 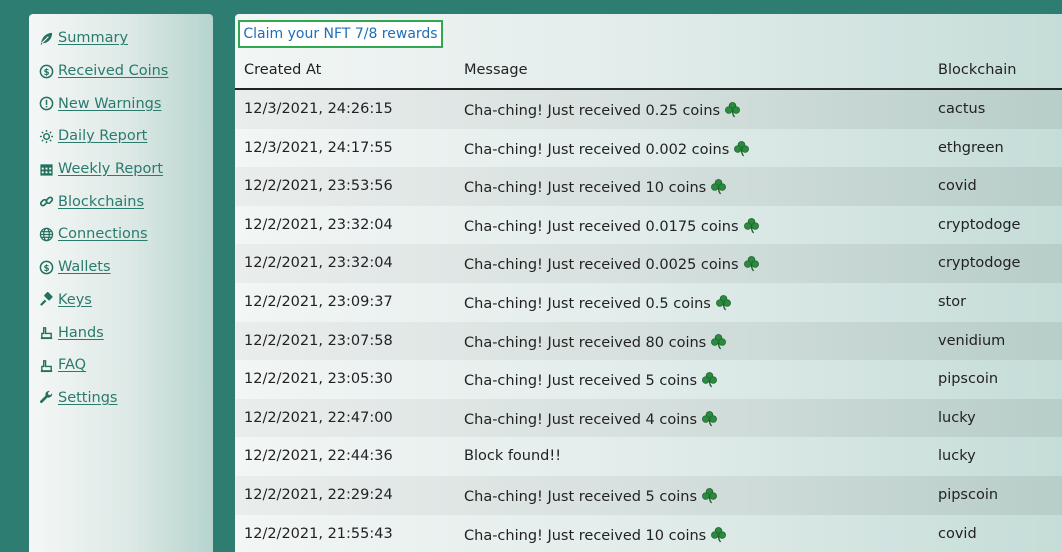 What do you see at coordinates (592, 111) in the screenshot?
I see `message-text: Cha-ching! Just received 0.25 coins` at bounding box center [592, 111].